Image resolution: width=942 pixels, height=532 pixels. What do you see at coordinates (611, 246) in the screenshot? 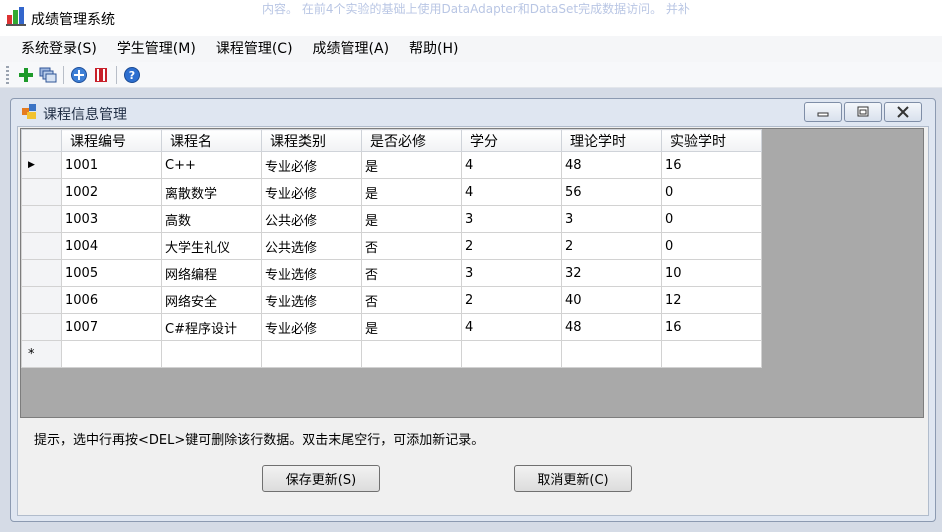
I see `cell-theory-hours: 2` at bounding box center [611, 246].